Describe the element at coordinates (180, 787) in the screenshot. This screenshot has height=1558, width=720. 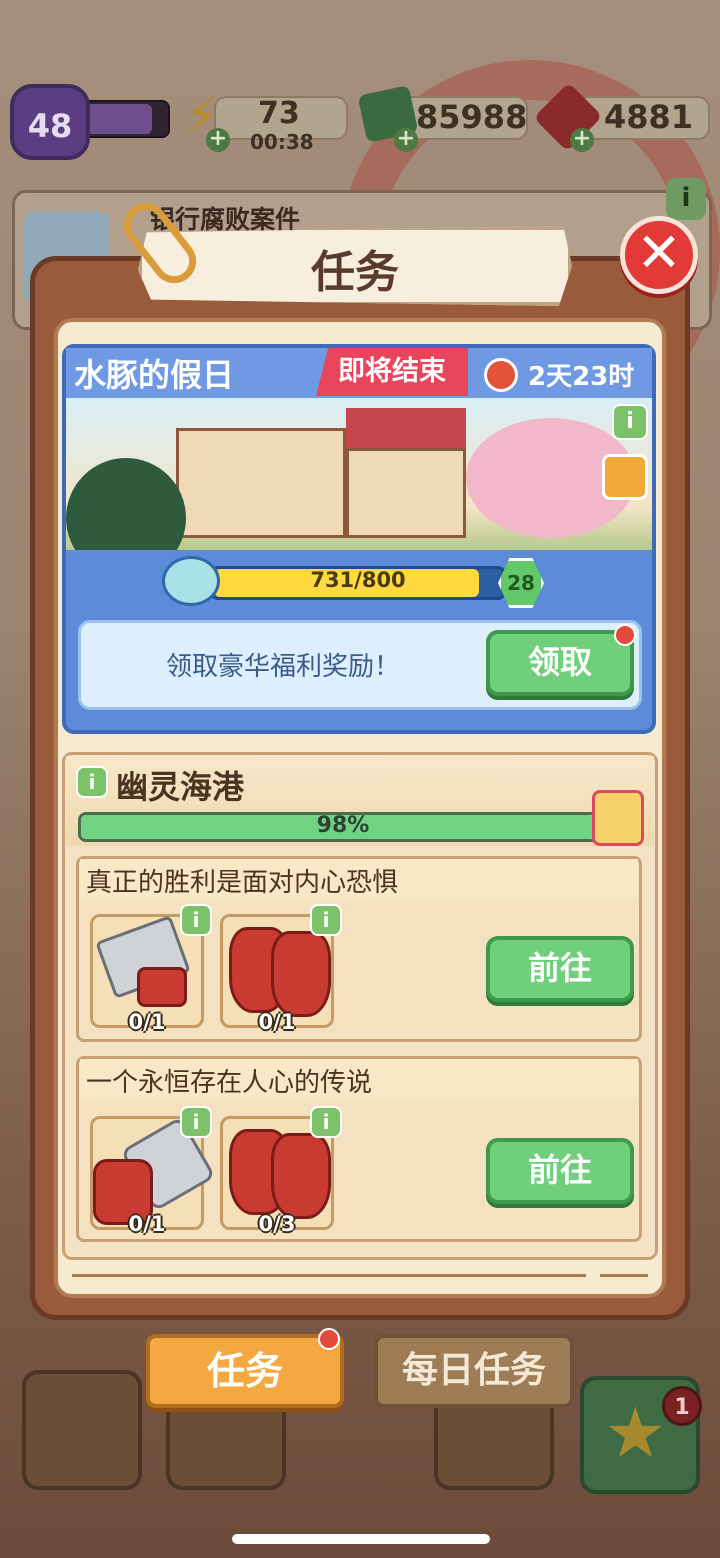
I see `chapter-title: 幽灵海港` at that location.